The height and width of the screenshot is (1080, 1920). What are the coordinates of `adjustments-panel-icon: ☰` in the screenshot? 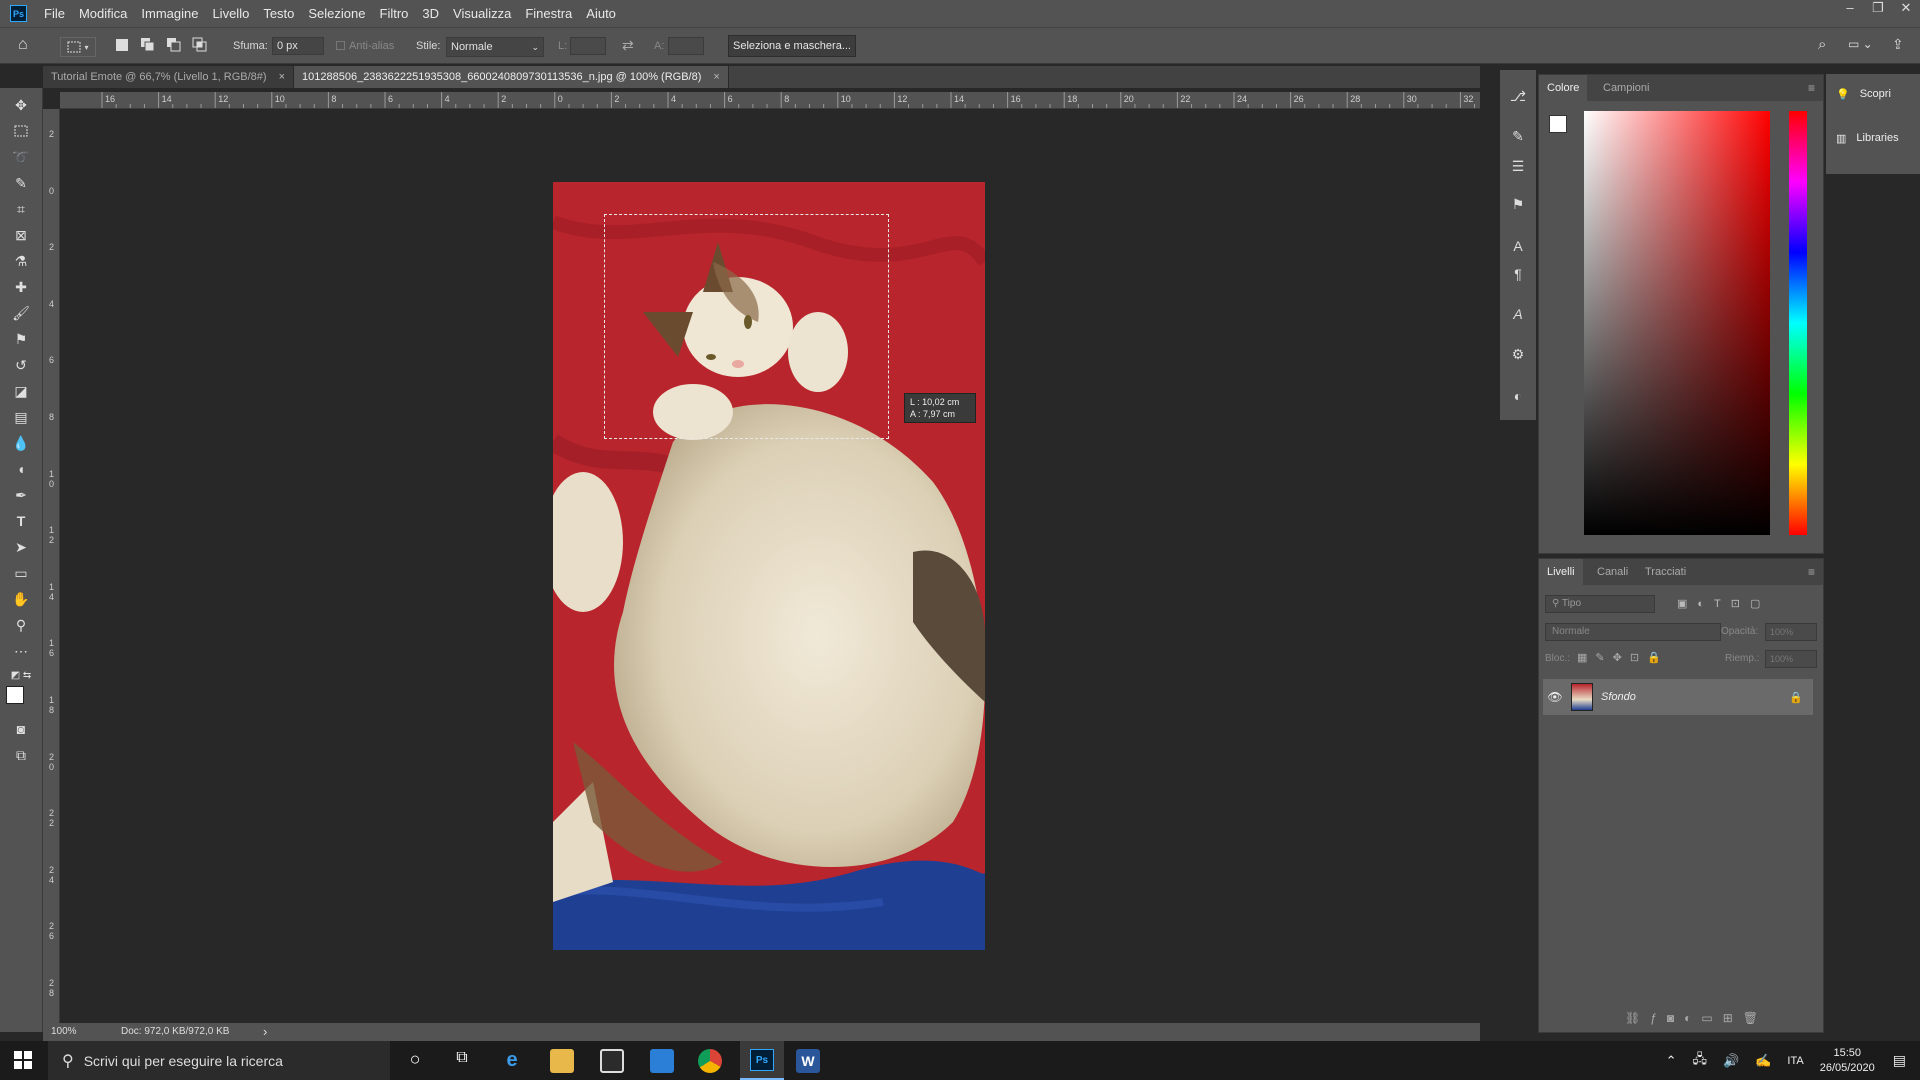 It's located at (1518, 167).